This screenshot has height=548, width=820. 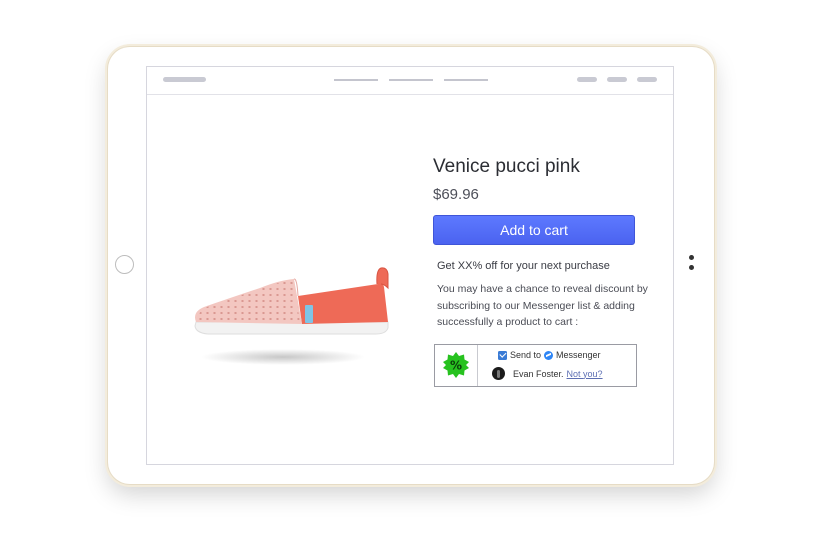 What do you see at coordinates (523, 266) in the screenshot?
I see `promo-headline: Get XX% off for your next purchase` at bounding box center [523, 266].